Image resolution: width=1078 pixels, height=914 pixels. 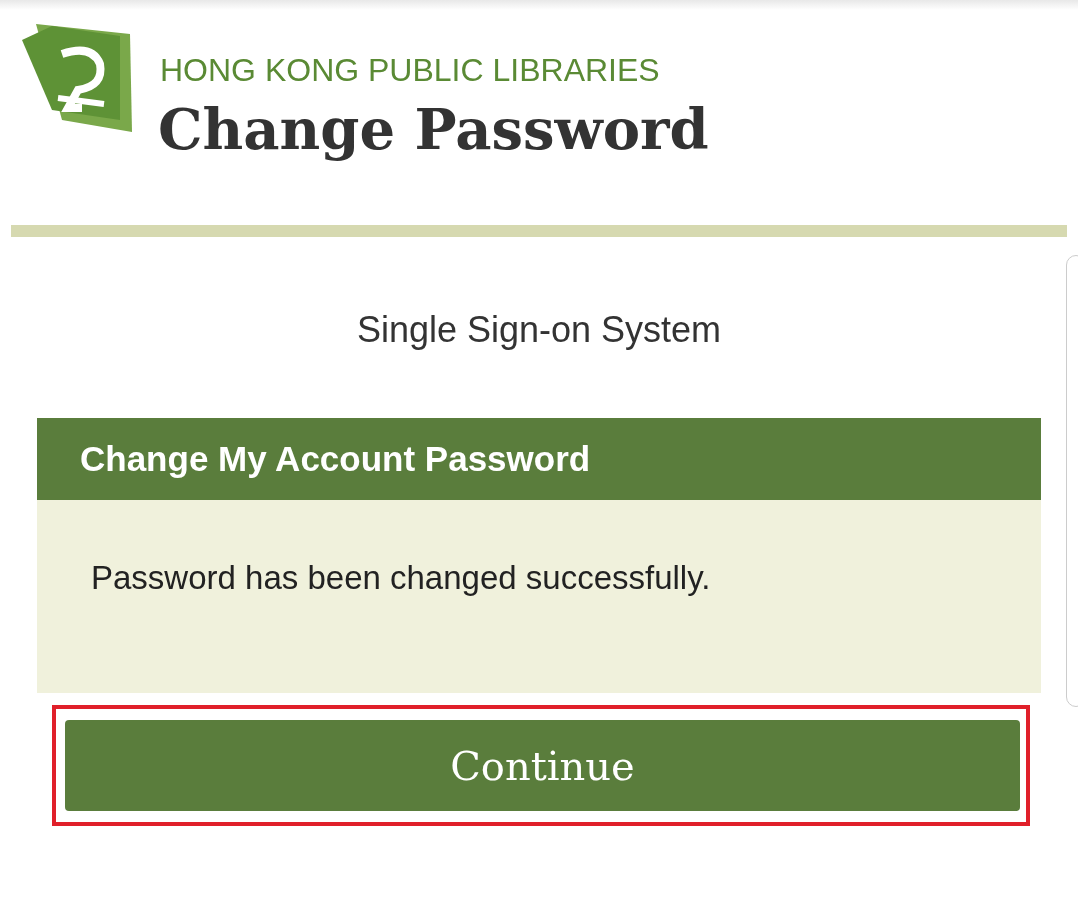 I want to click on continue-button: Continue, so click(x=542, y=765).